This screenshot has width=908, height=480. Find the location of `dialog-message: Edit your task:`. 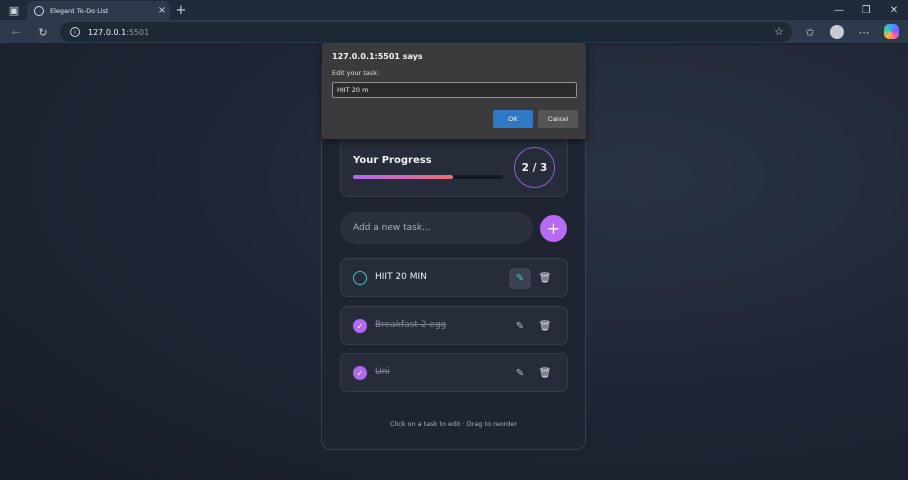

dialog-message: Edit your task: is located at coordinates (356, 73).